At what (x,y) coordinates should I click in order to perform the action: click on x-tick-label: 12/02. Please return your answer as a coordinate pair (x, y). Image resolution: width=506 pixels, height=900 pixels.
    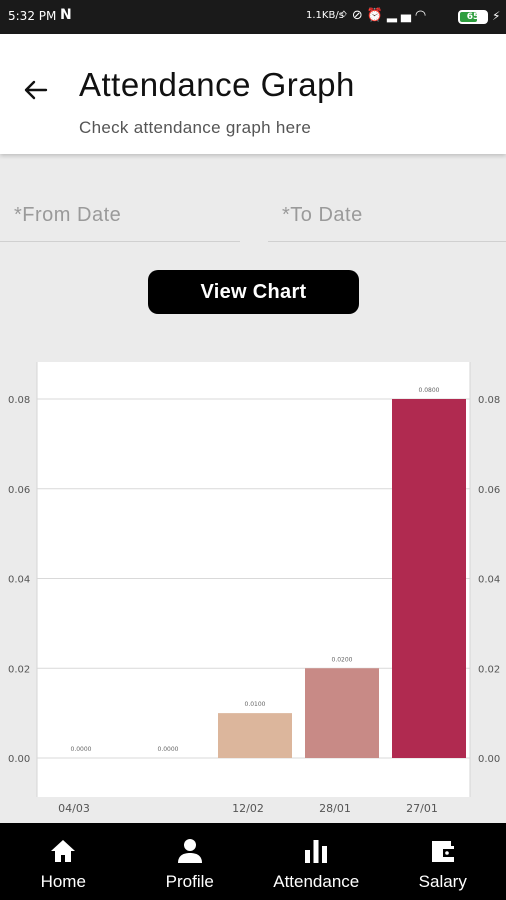
    Looking at the image, I should click on (248, 808).